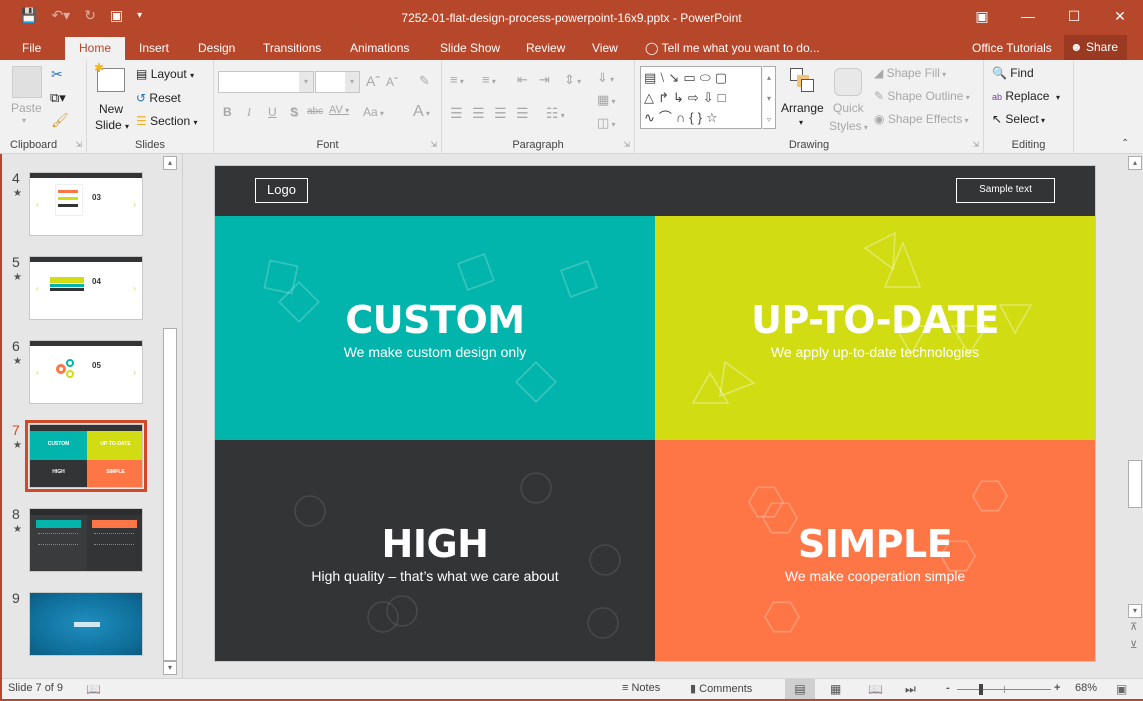 Image resolution: width=1143 pixels, height=701 pixels. I want to click on align-right-icon: ☰, so click(500, 113).